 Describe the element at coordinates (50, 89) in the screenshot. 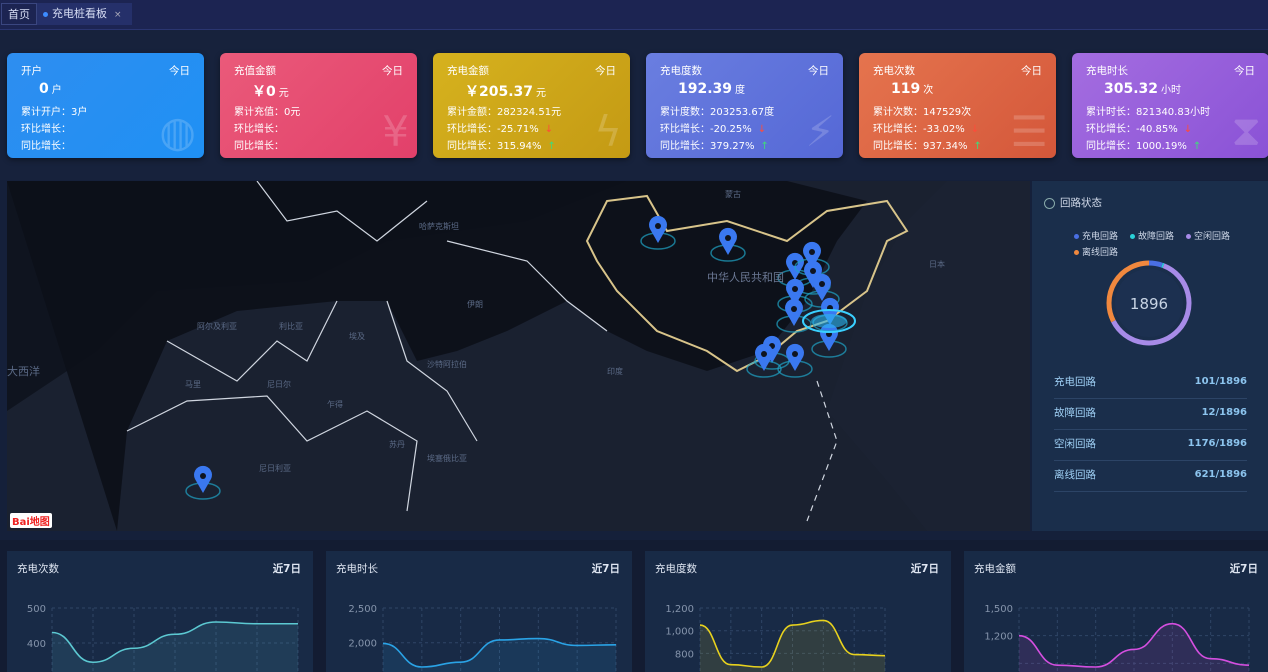

I see `card-value: 0户` at that location.